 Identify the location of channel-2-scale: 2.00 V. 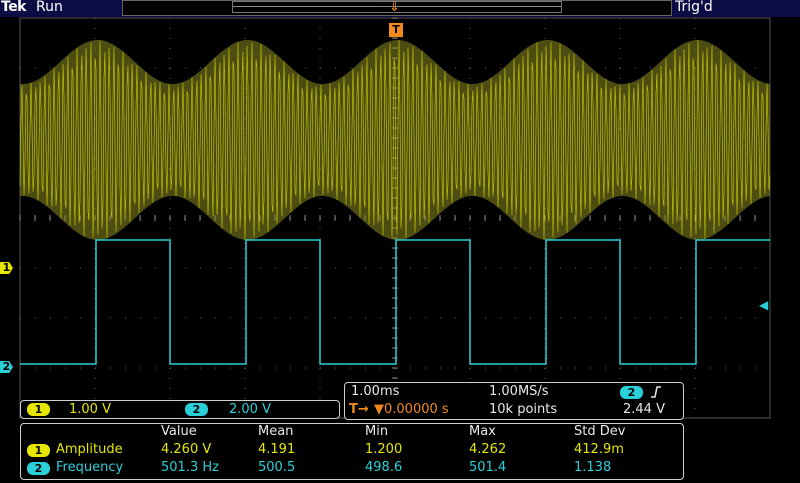
(250, 409).